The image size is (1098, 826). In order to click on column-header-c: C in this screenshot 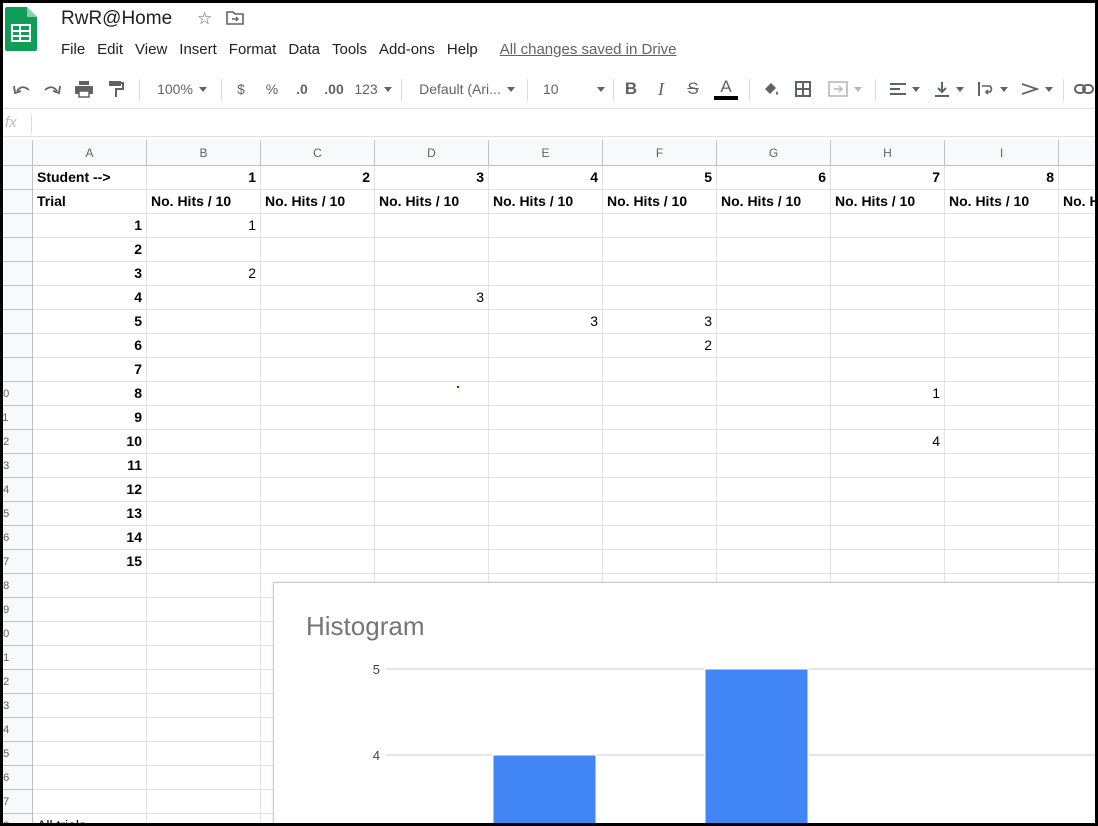, I will do `click(318, 153)`.